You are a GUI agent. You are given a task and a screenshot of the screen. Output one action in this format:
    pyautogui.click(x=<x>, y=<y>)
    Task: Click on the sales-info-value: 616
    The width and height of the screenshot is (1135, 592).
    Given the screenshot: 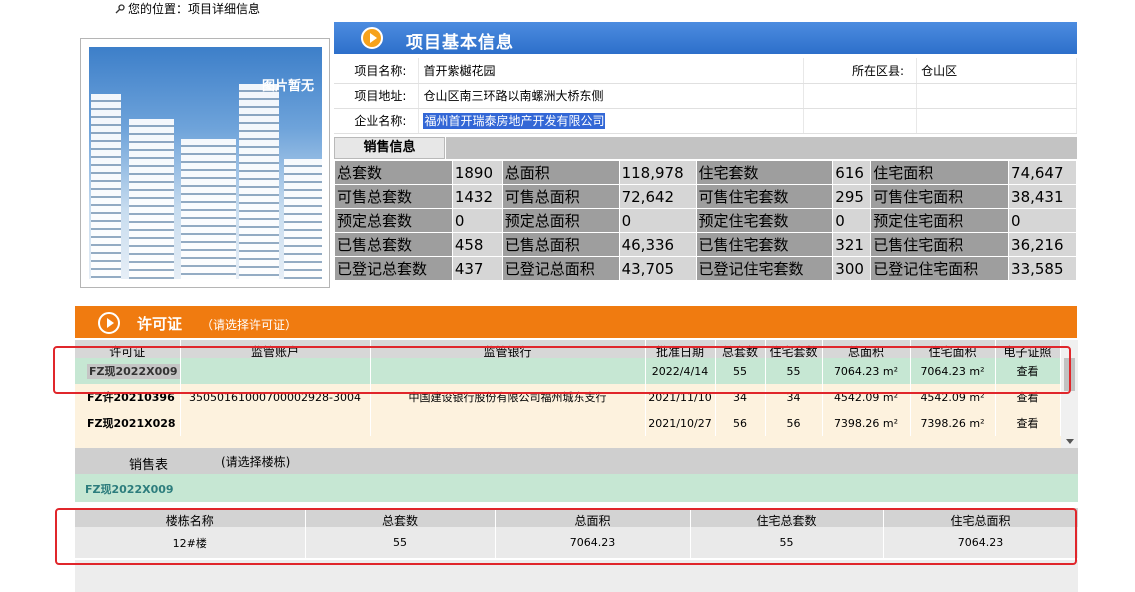 What is the action you would take?
    pyautogui.click(x=852, y=172)
    